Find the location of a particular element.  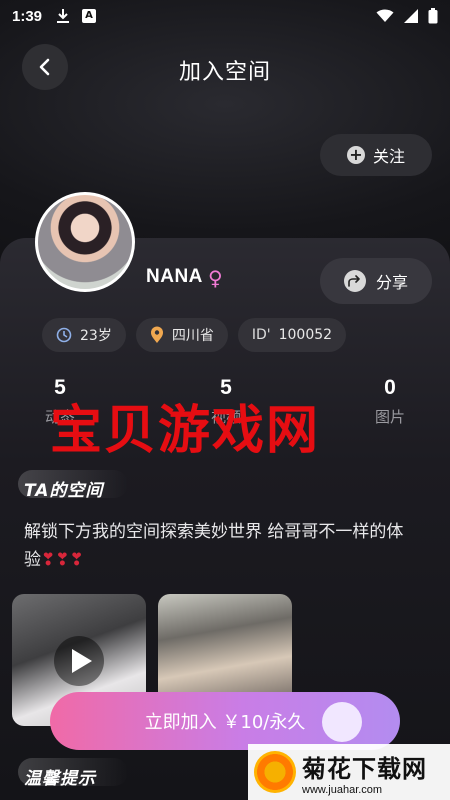

follow-button: + 关注 is located at coordinates (376, 155).